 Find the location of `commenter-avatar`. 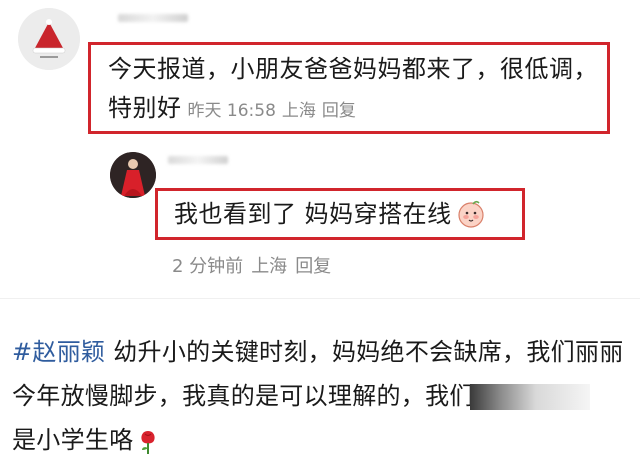

commenter-avatar is located at coordinates (49, 39).